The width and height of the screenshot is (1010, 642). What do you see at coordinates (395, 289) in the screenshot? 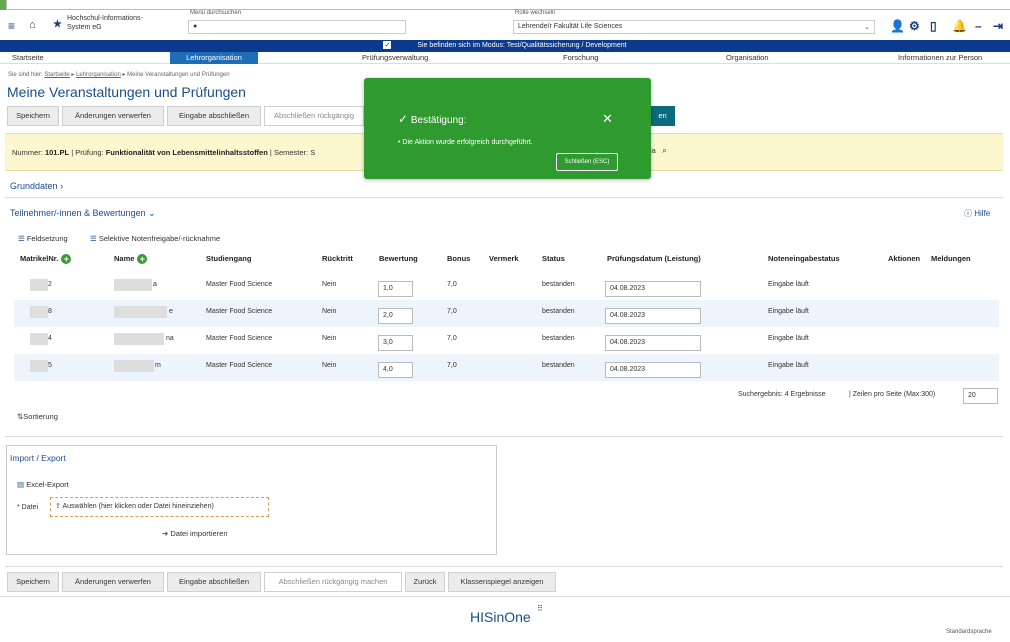
I see `grade-input: 1,0` at bounding box center [395, 289].